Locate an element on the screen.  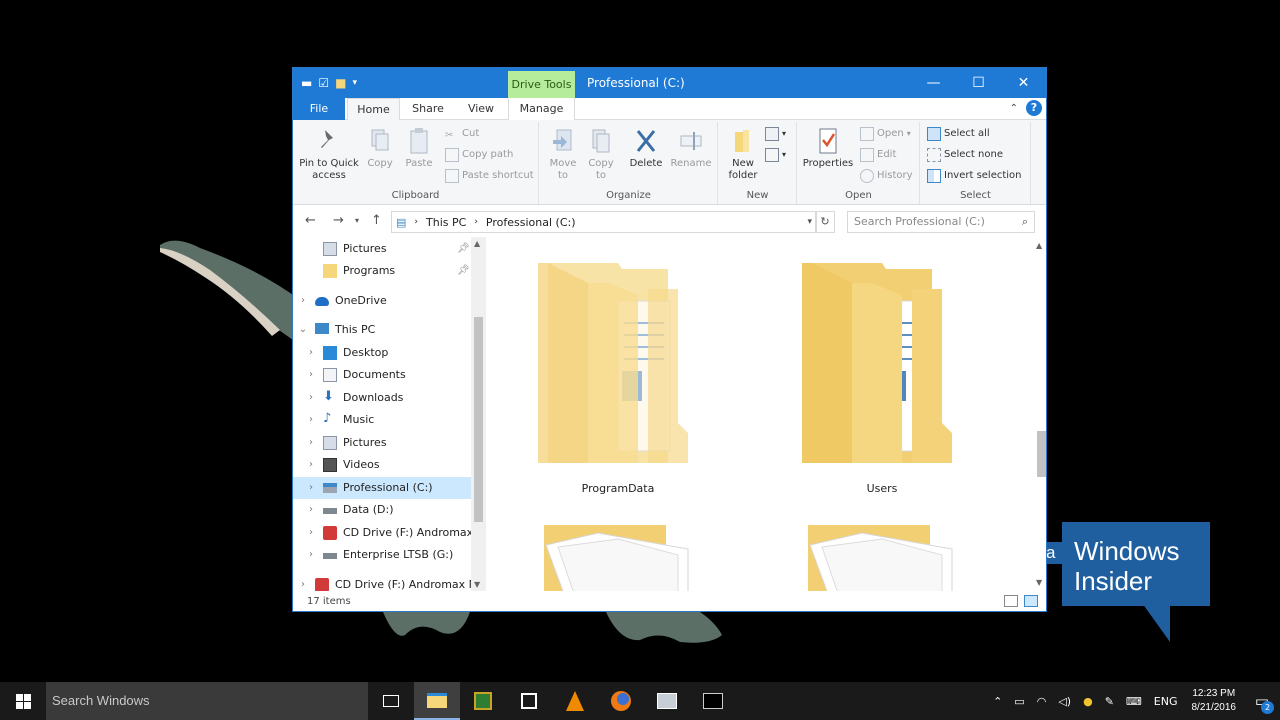
breadcrumb-drive: Professional (C:) is located at coordinates (531, 222).